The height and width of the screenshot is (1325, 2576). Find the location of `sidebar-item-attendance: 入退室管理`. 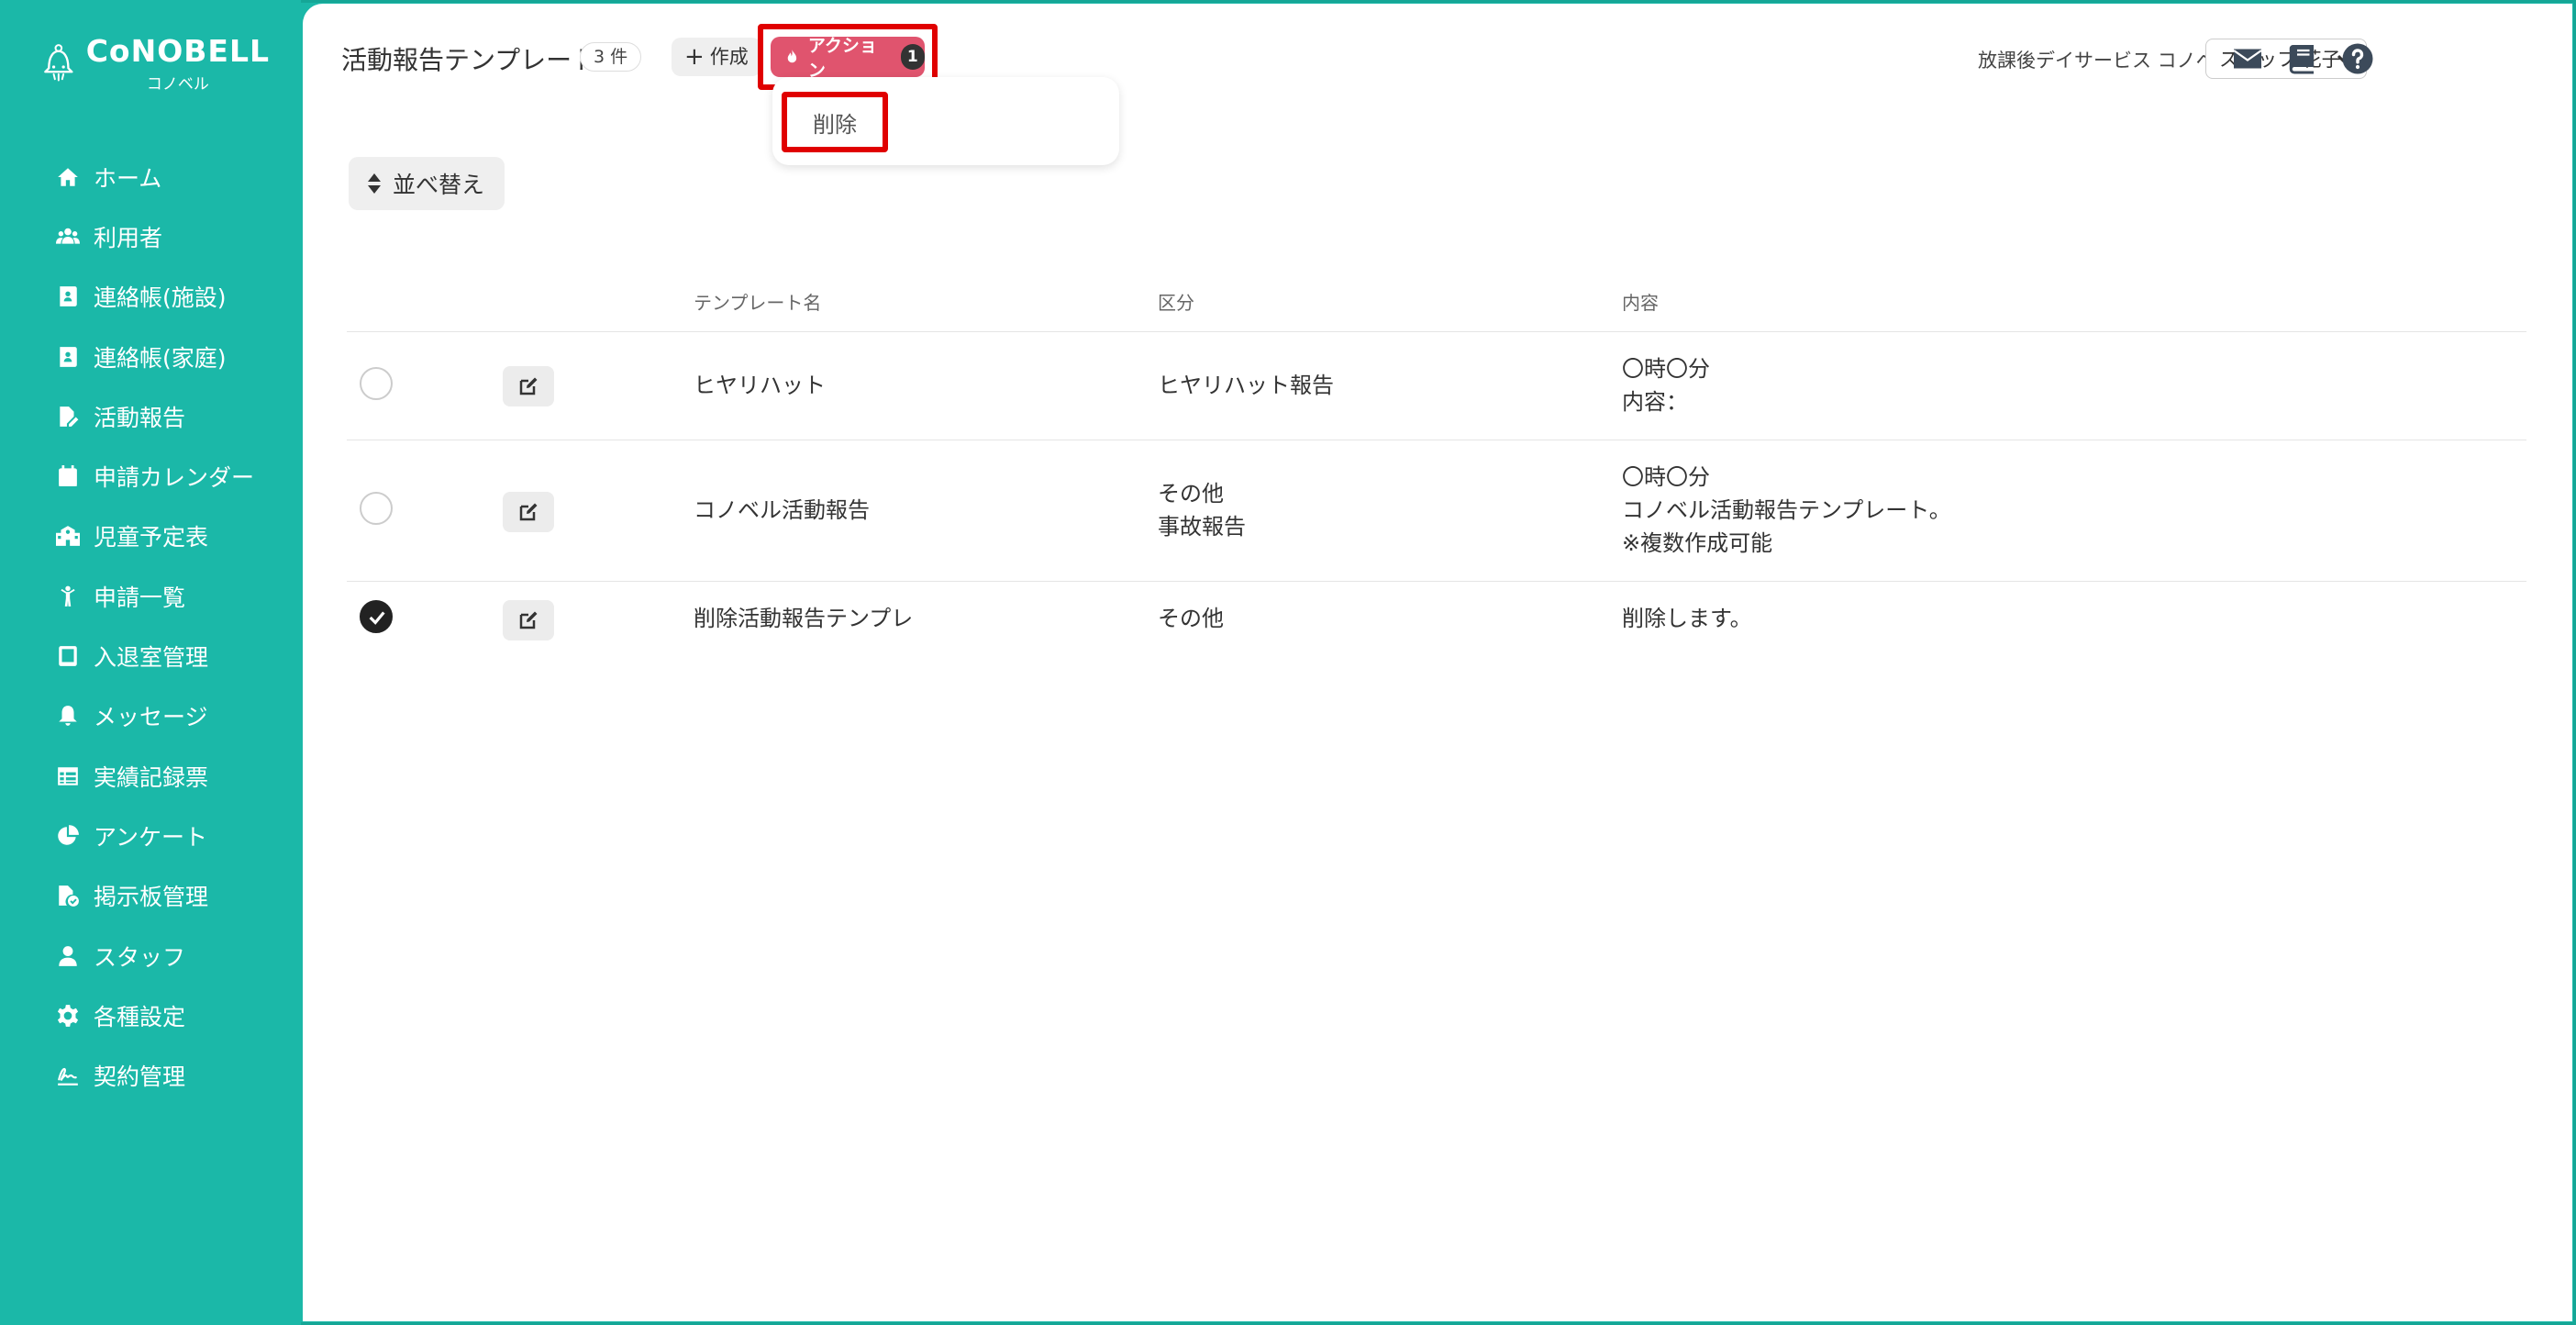

sidebar-item-attendance: 入退室管理 is located at coordinates (150, 655).